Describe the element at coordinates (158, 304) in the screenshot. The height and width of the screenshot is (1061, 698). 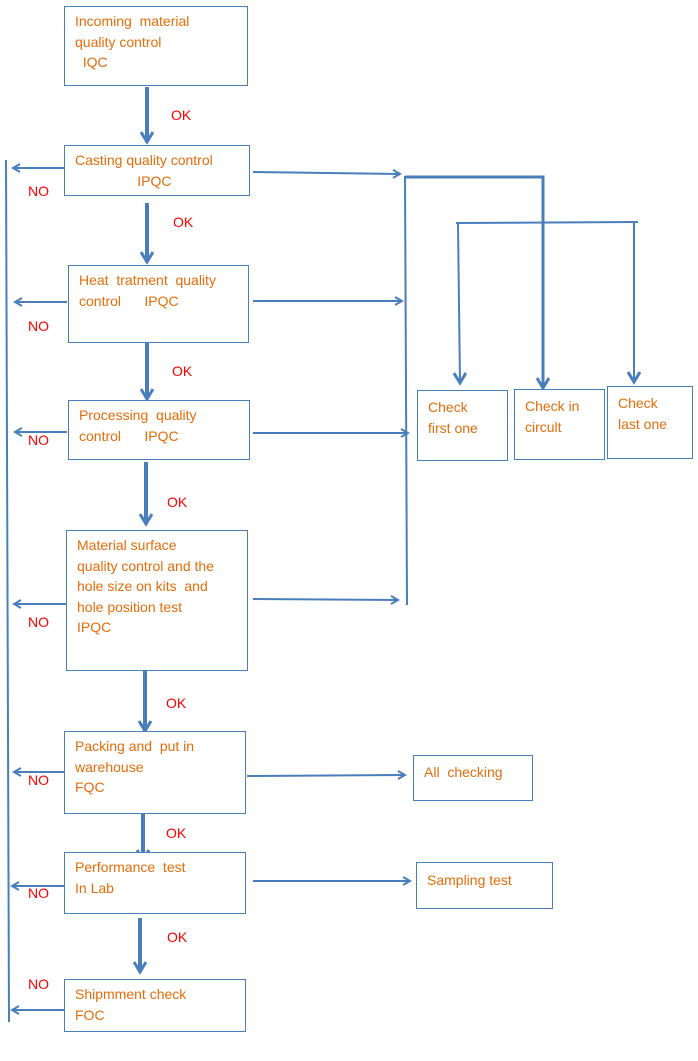
I see `step-heat-treatment: Heat tratment quality control IPQC` at that location.